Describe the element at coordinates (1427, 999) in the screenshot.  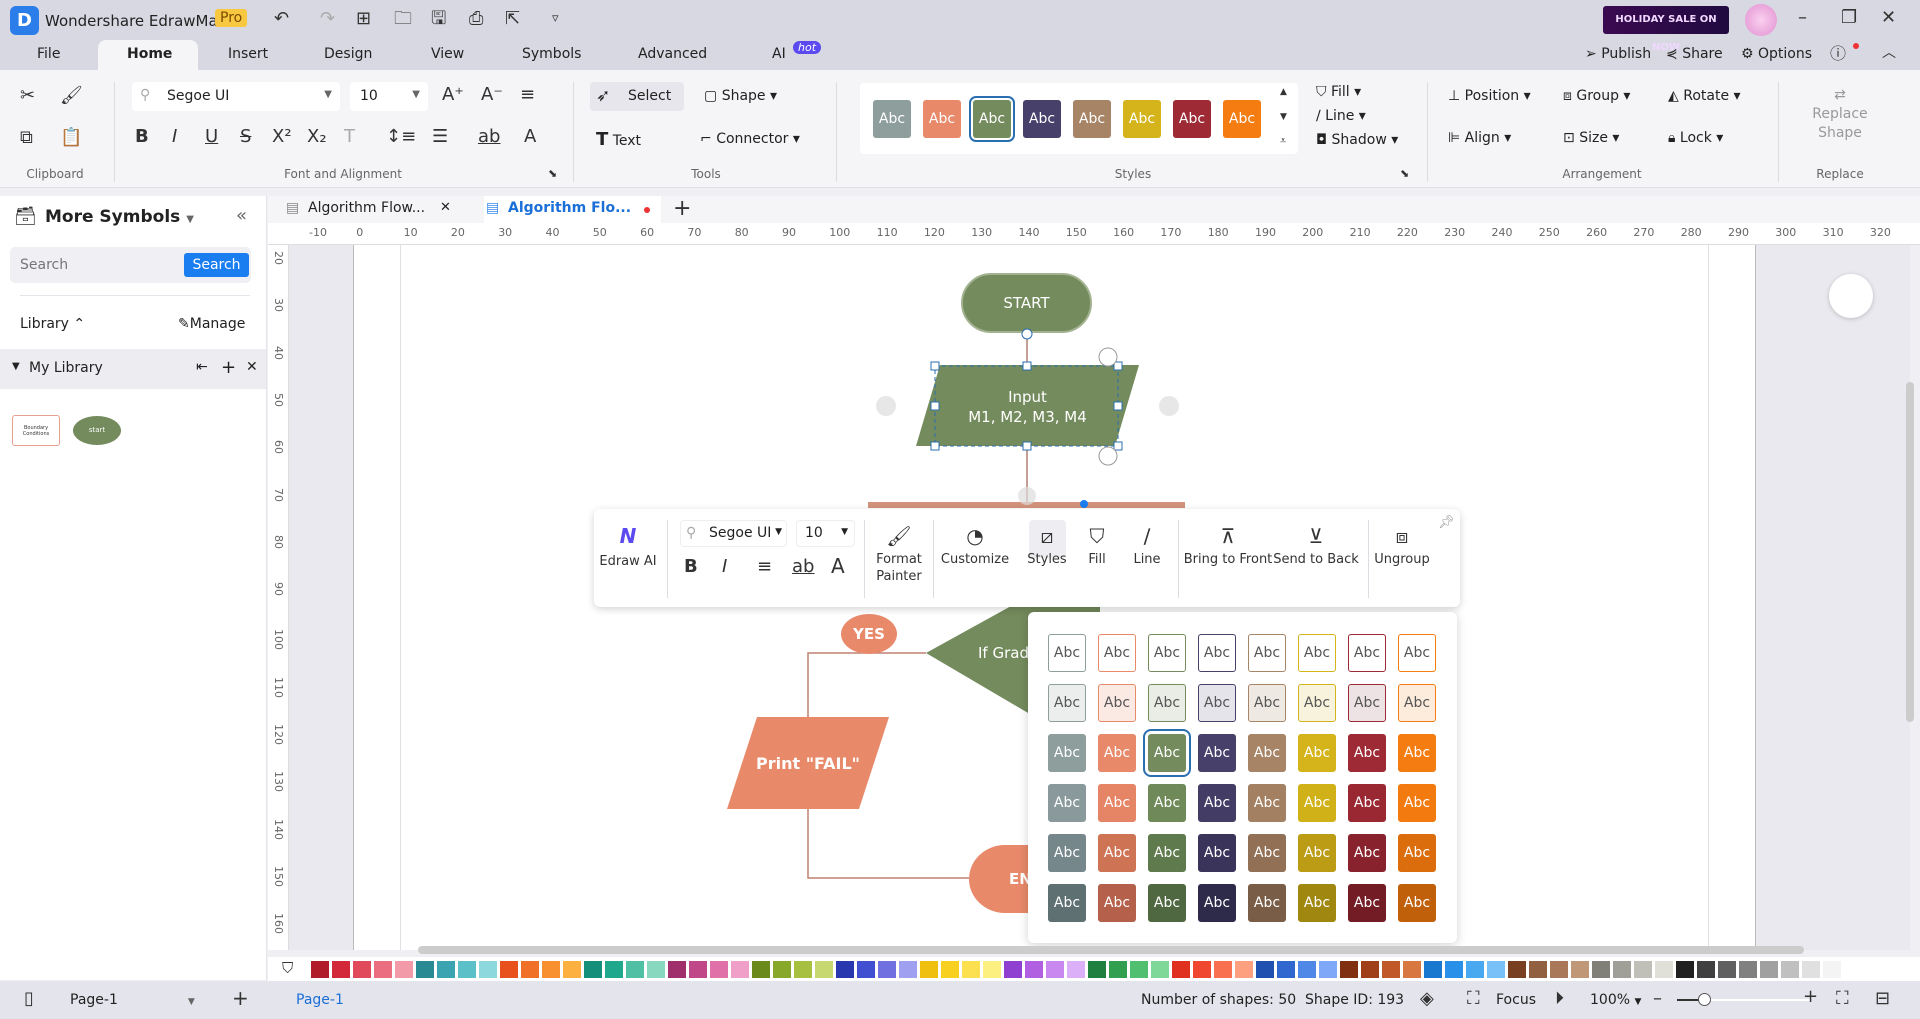
I see `layers-icon: ◈` at that location.